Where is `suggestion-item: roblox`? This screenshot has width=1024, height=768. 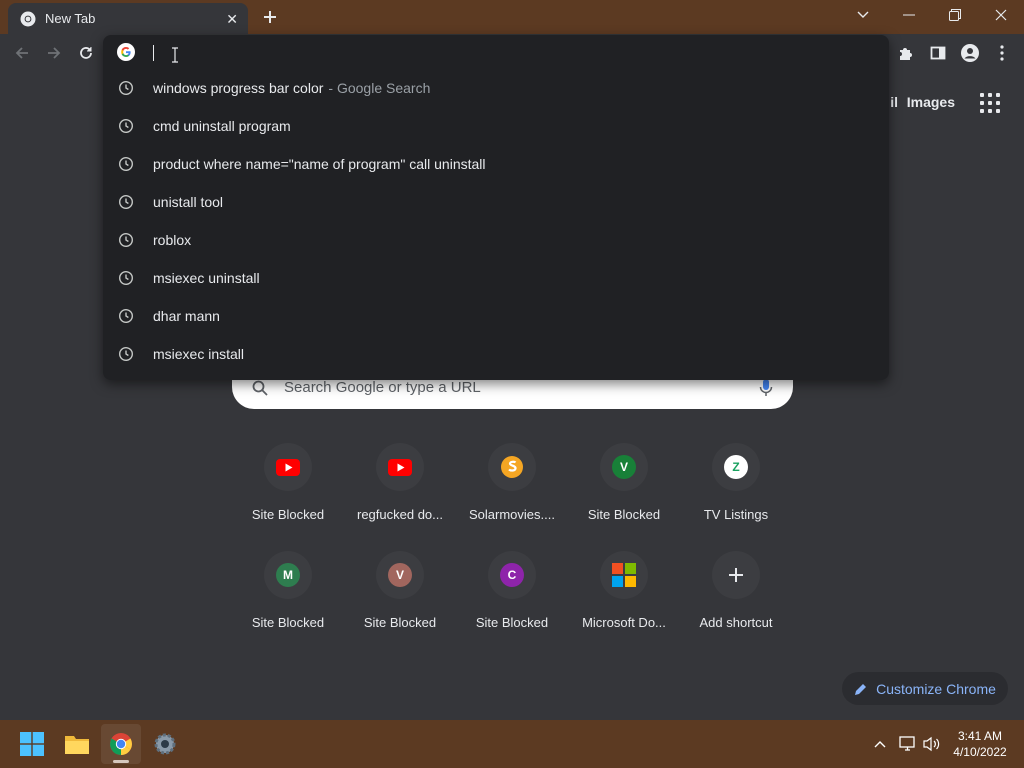
suggestion-item: roblox is located at coordinates (496, 240).